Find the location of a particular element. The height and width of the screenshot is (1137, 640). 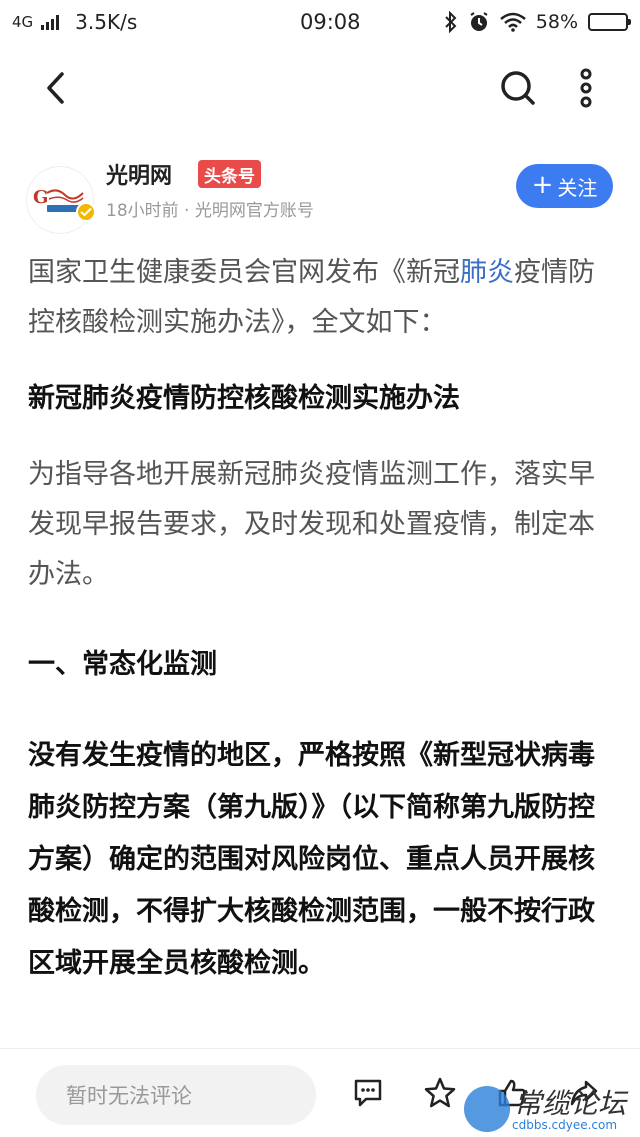

watermark-logo-icon is located at coordinates (487, 1109).